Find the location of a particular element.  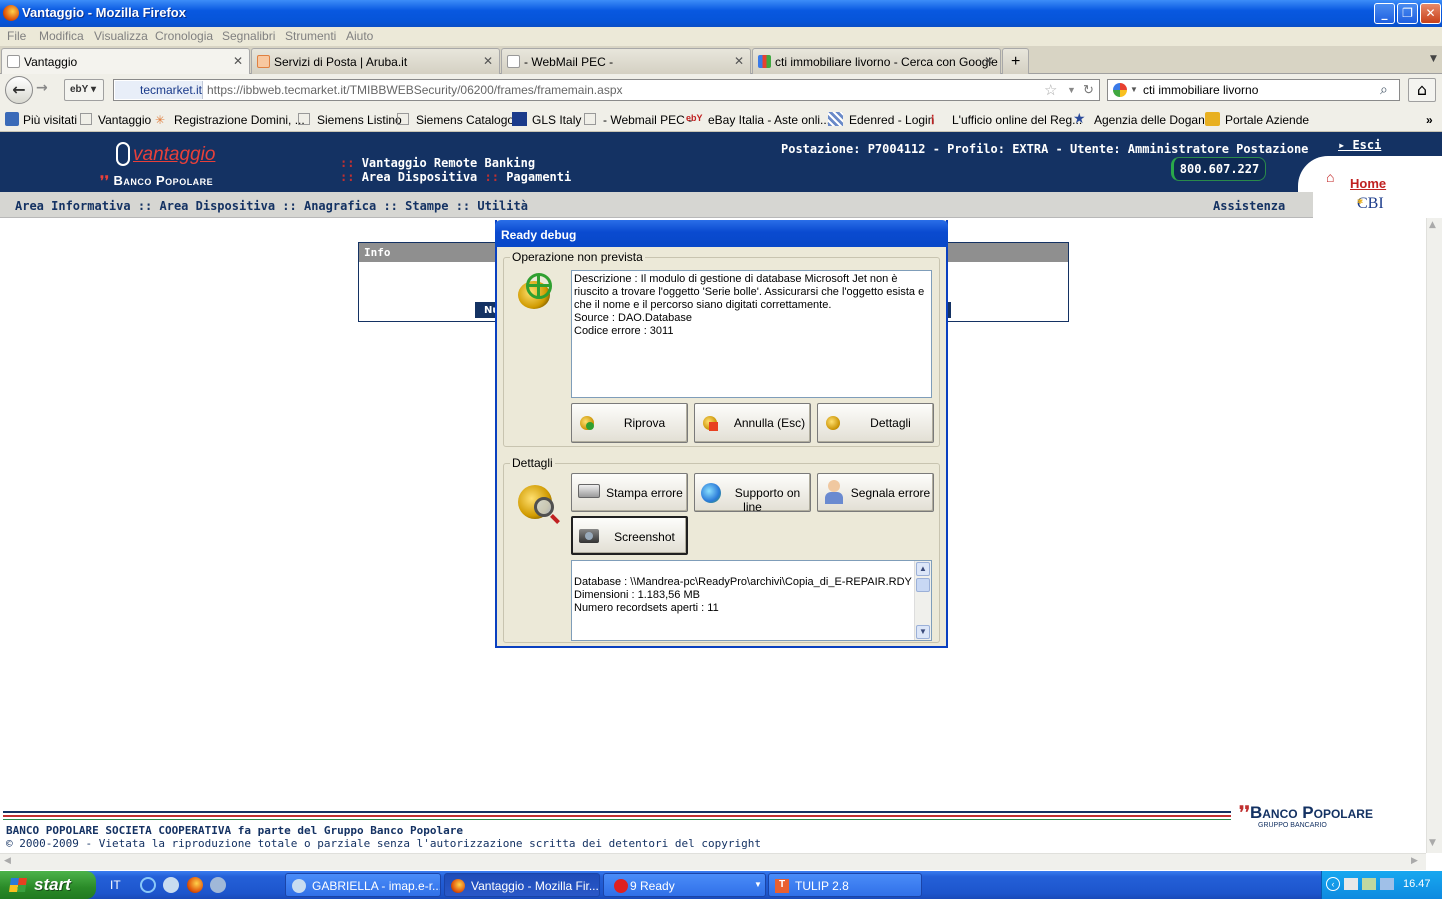

bookmark-siemens-catalogo: Siemens Catalogo is located at coordinates (465, 120).